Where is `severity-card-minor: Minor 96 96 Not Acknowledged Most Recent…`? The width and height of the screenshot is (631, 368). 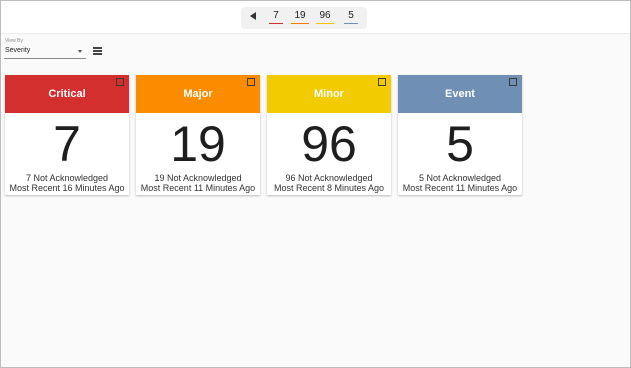
severity-card-minor: Minor 96 96 Not Acknowledged Most Recent… is located at coordinates (329, 135).